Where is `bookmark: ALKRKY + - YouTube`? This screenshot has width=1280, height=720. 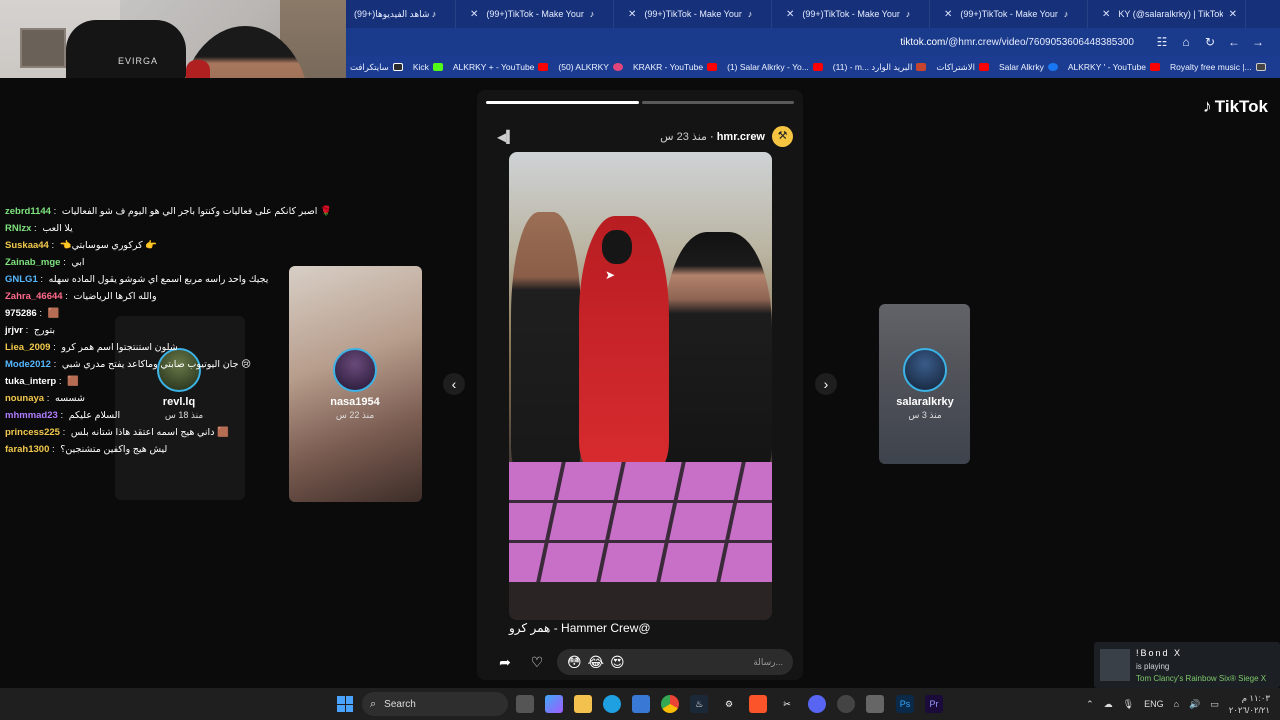
bookmark: ALKRKY + - YouTube is located at coordinates (501, 67).